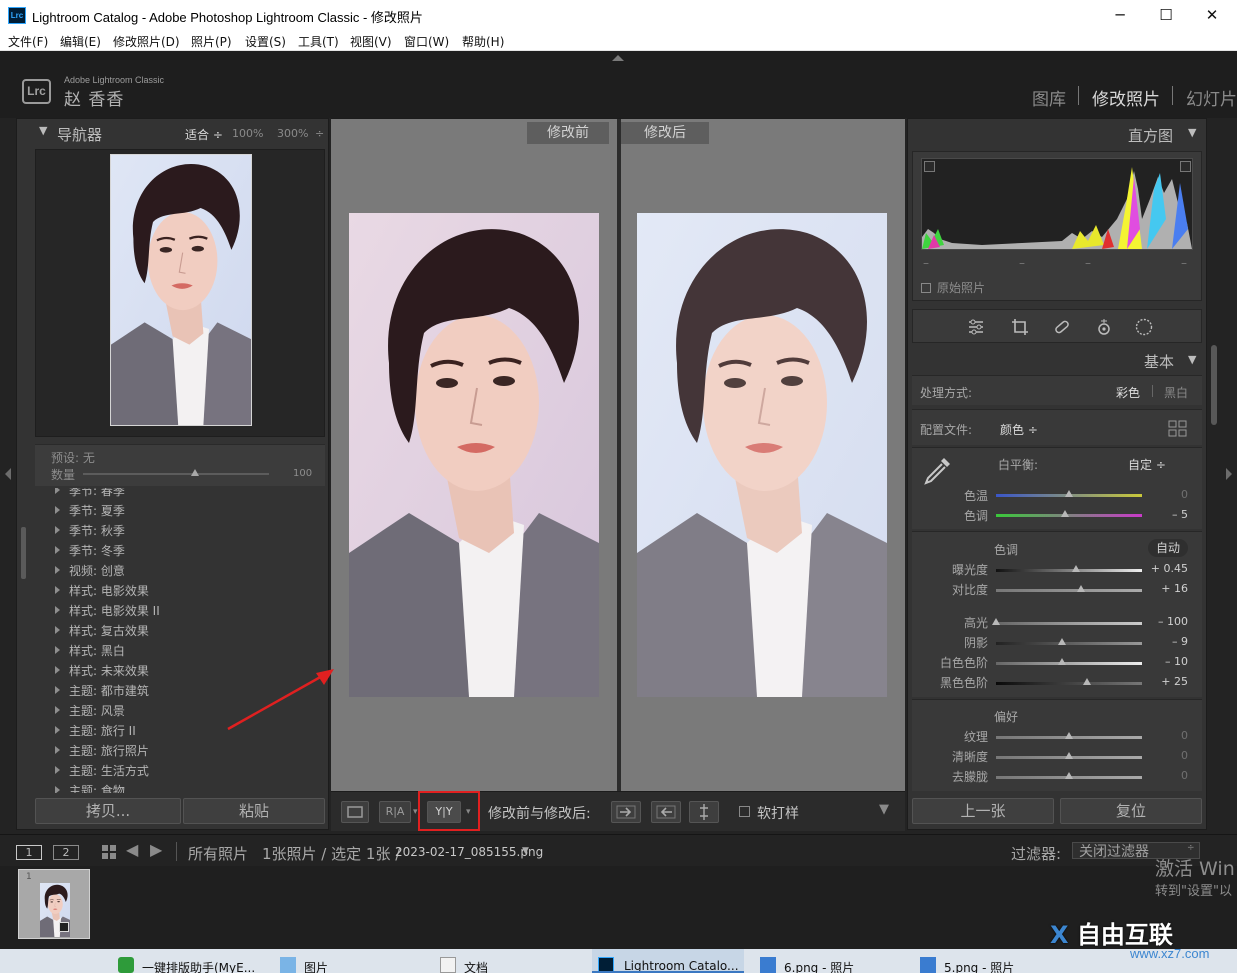  Describe the element at coordinates (1069, 623) in the screenshot. I see `highlights-slider-track` at that location.